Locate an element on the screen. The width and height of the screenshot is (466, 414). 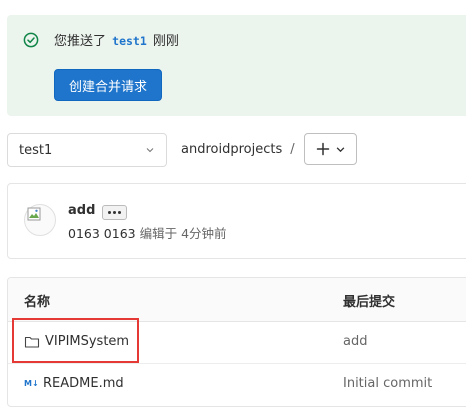
alert-message: 您推送了 test1 刚刚 is located at coordinates (116, 41).